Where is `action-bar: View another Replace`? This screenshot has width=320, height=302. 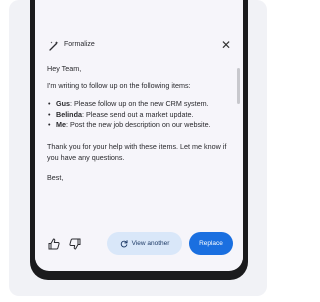 action-bar: View another Replace is located at coordinates (139, 246).